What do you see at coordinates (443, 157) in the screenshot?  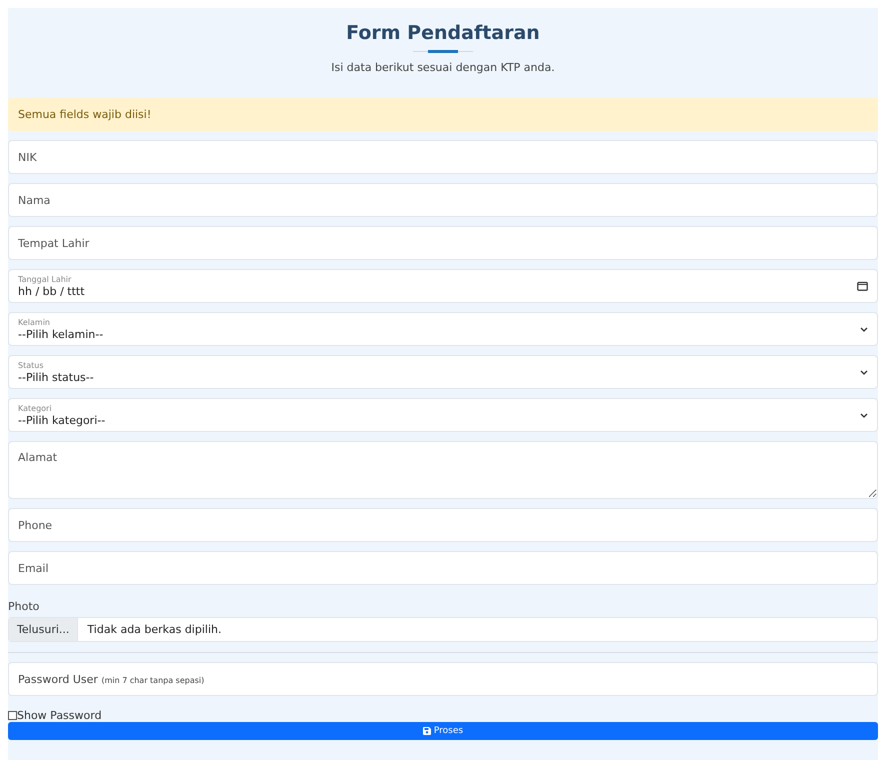 I see `text-field: NIK` at bounding box center [443, 157].